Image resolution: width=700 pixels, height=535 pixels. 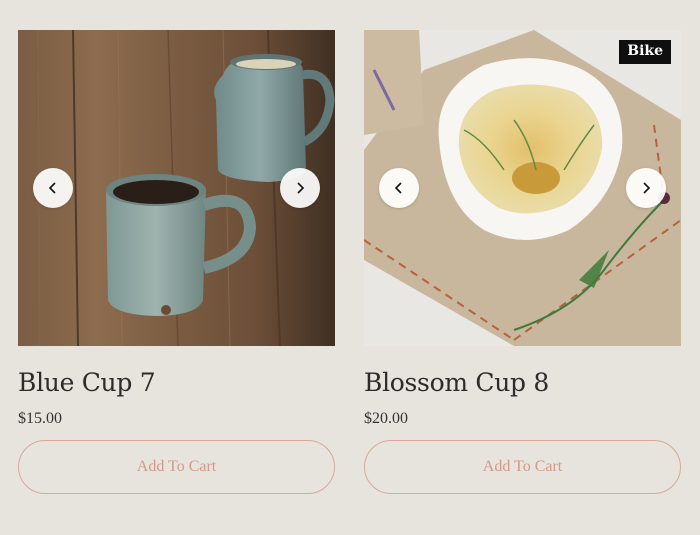 What do you see at coordinates (40, 418) in the screenshot?
I see `product-price: $15.00` at bounding box center [40, 418].